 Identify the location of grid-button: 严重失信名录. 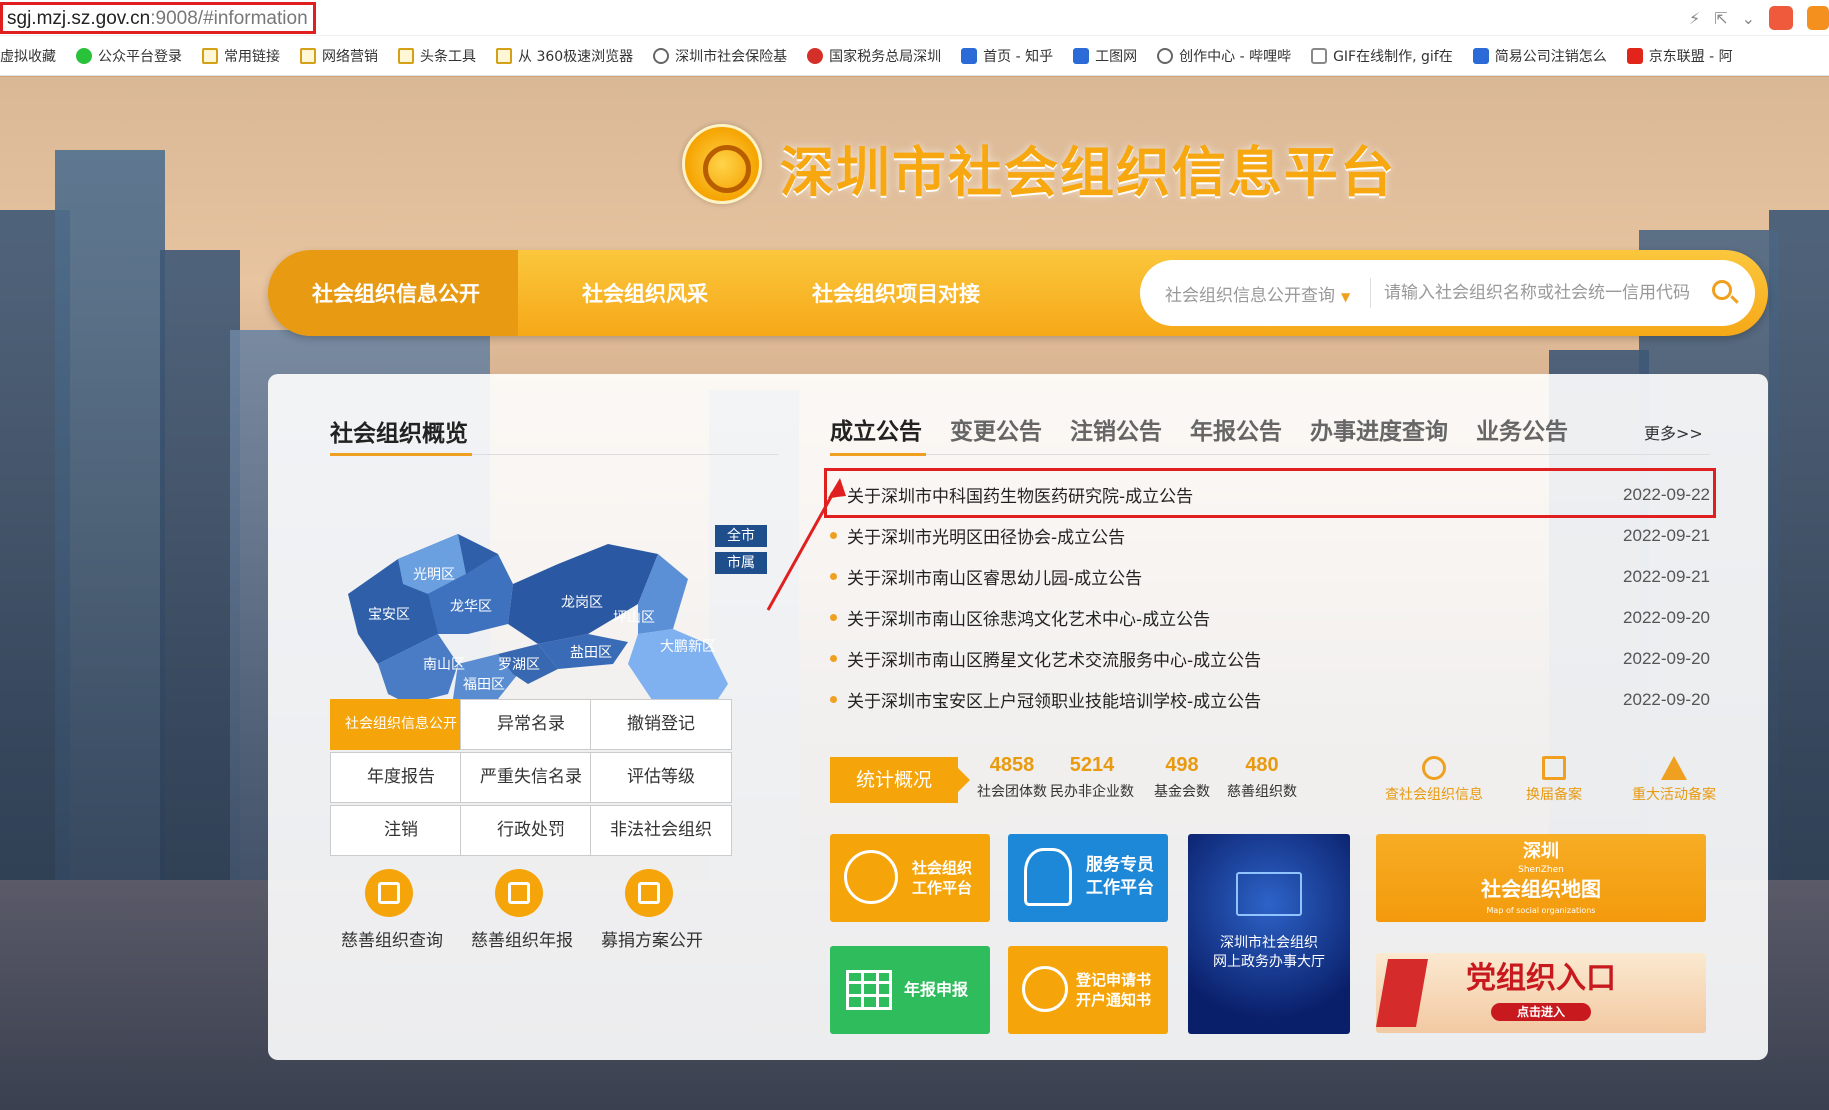
(531, 777).